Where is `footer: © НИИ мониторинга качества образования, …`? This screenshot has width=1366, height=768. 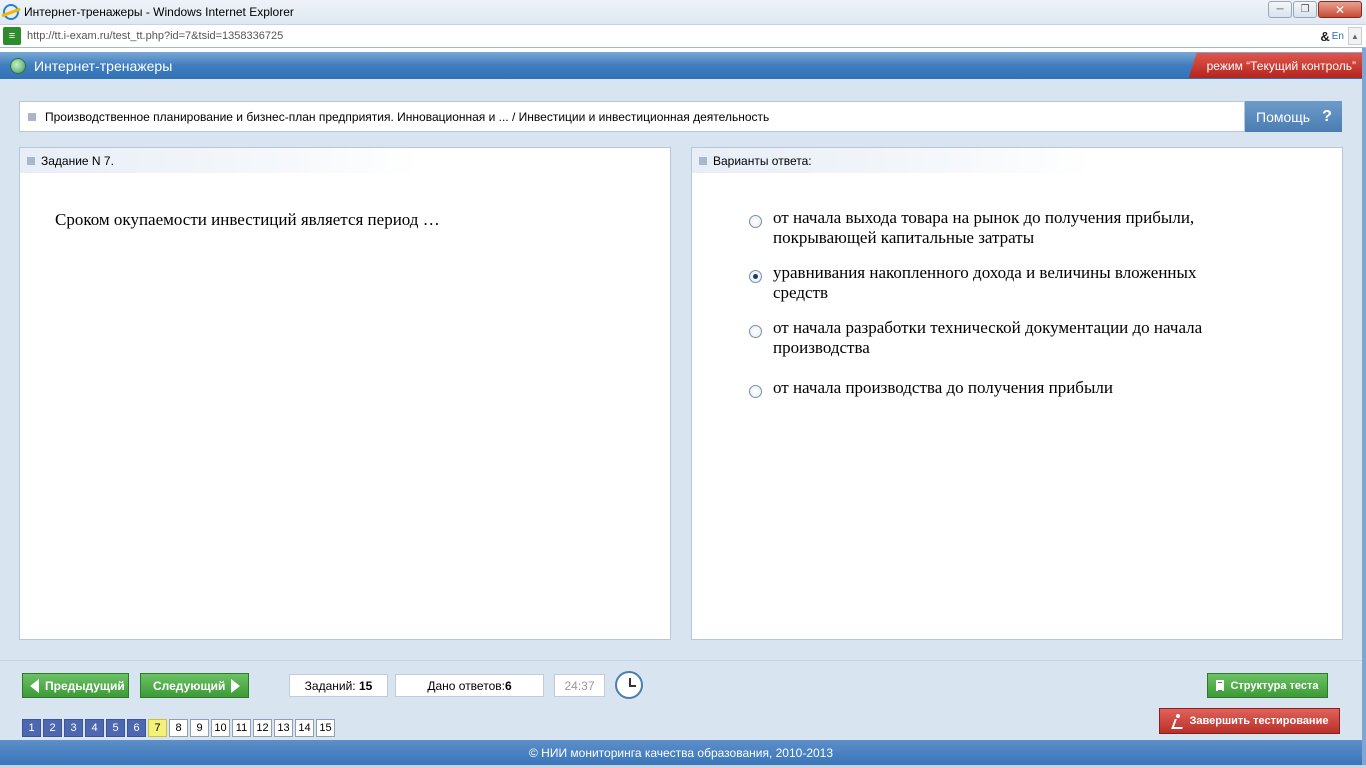 footer: © НИИ мониторинга качества образования, … is located at coordinates (681, 752).